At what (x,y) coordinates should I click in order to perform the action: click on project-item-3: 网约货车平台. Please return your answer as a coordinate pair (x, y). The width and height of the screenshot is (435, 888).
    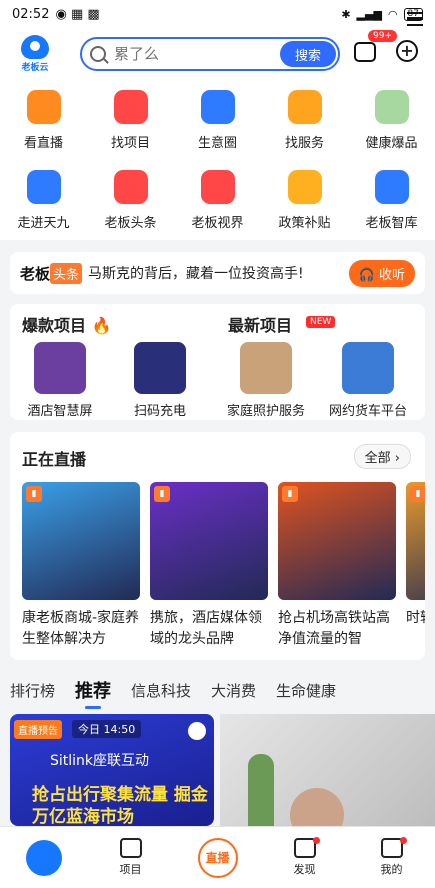
    Looking at the image, I should click on (368, 380).